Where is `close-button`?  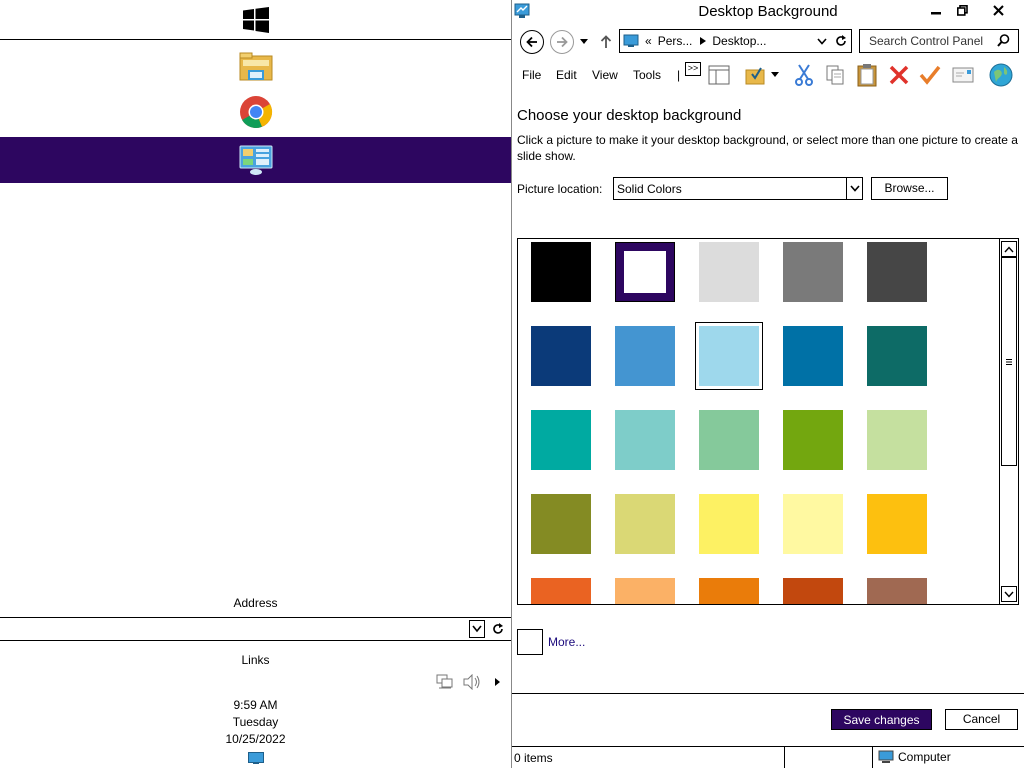
close-button is located at coordinates (998, 10).